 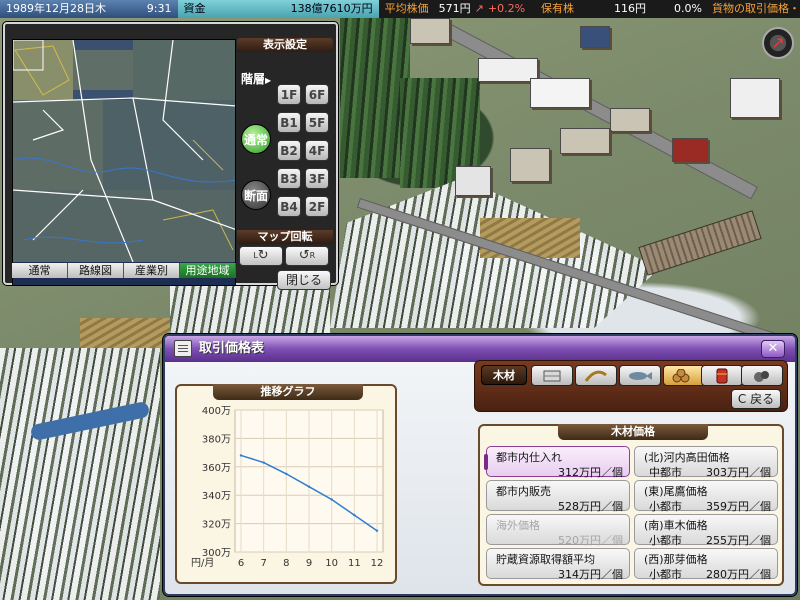 I want to click on category-ore-button, so click(x=762, y=375).